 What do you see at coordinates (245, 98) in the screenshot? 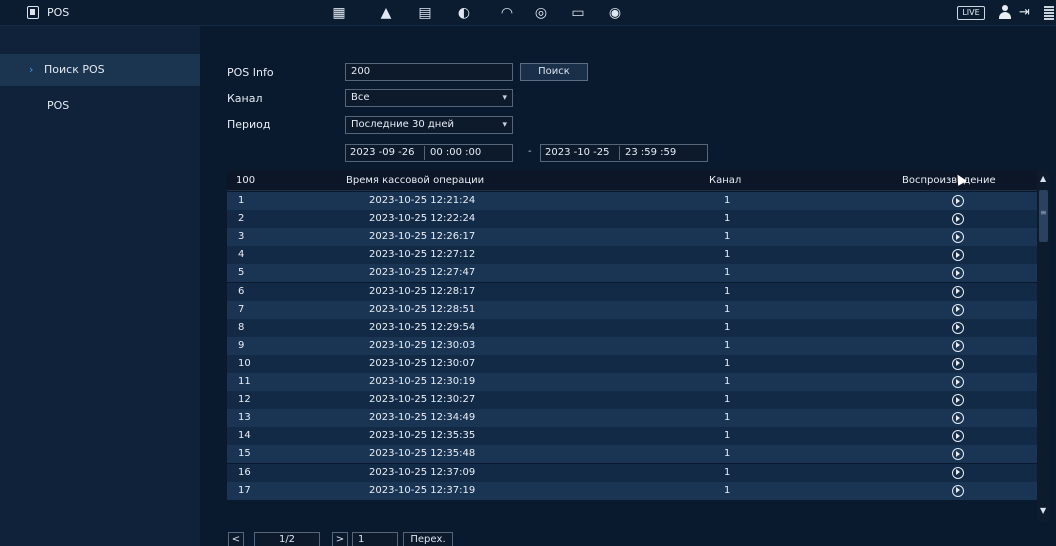
I see `channel-label: Канал` at bounding box center [245, 98].